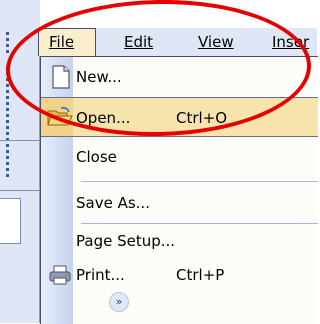  I want to click on menu-item-print: Print... Ctrl+P, so click(179, 275).